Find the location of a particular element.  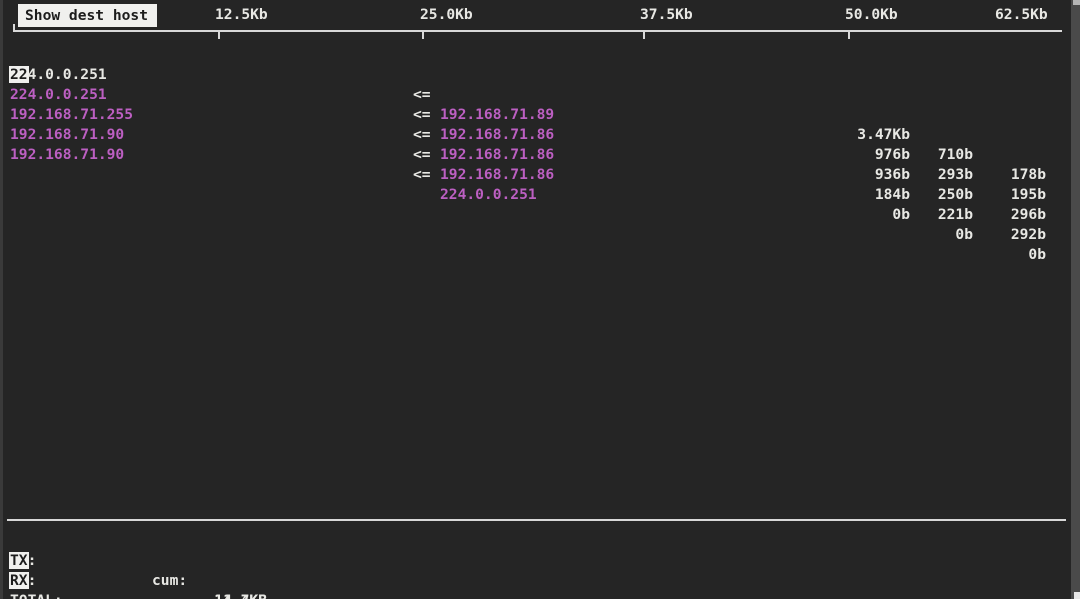

rate-10s: 710b is located at coordinates (955, 154).